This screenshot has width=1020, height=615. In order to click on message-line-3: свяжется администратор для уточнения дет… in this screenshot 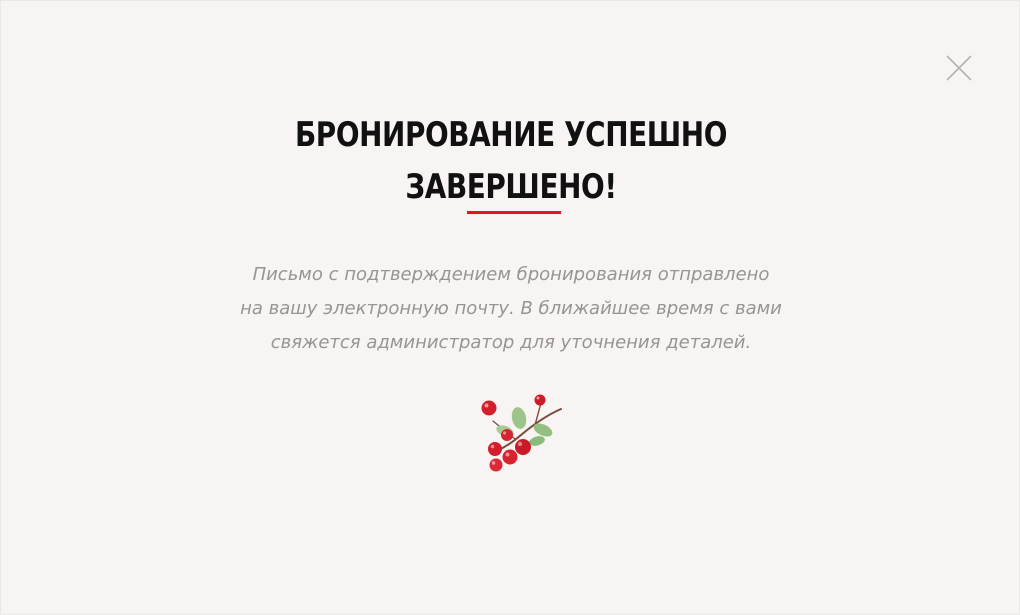, I will do `click(511, 342)`.